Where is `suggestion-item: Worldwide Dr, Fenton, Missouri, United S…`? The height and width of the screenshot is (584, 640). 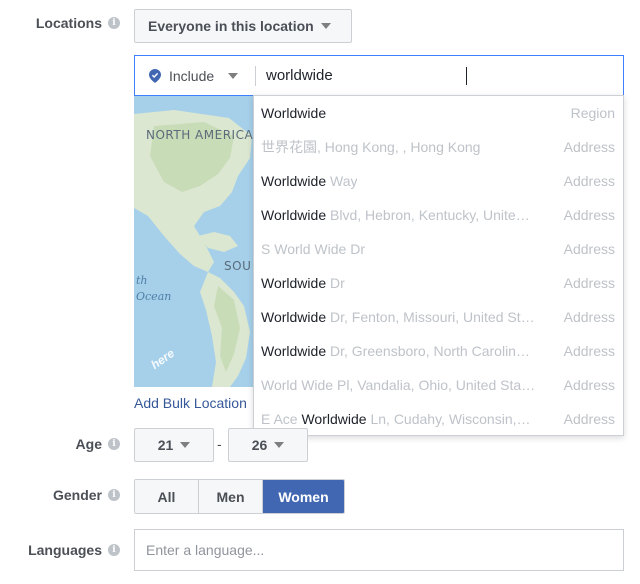
suggestion-item: Worldwide Dr, Fenton, Missouri, United S… is located at coordinates (438, 317).